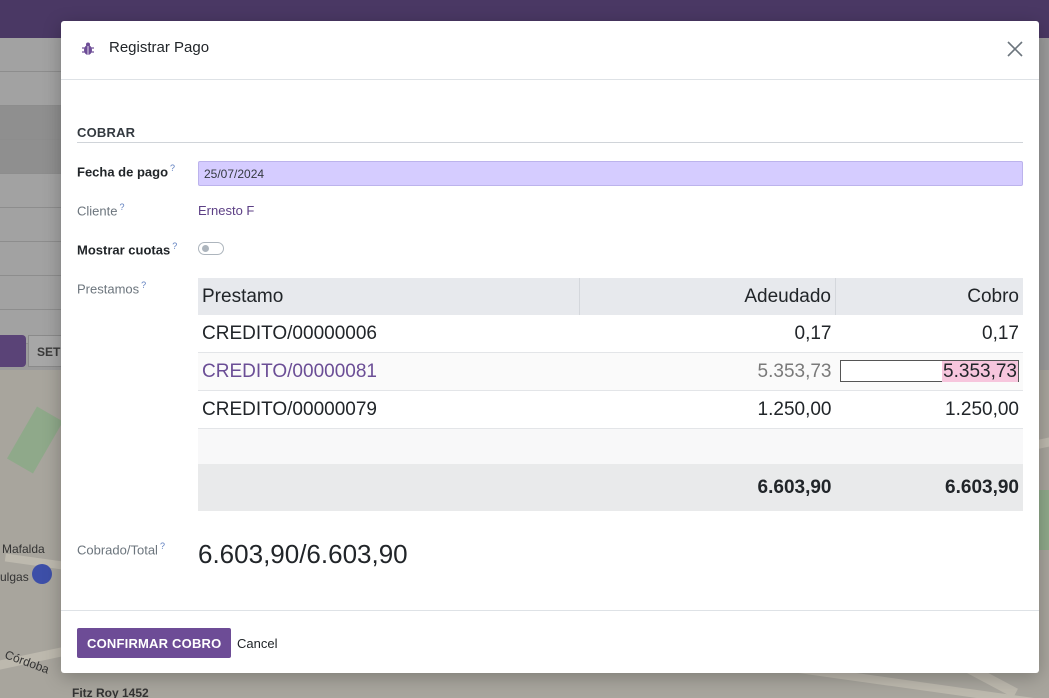 The image size is (1049, 698). What do you see at coordinates (610, 446) in the screenshot?
I see `empty-row` at bounding box center [610, 446].